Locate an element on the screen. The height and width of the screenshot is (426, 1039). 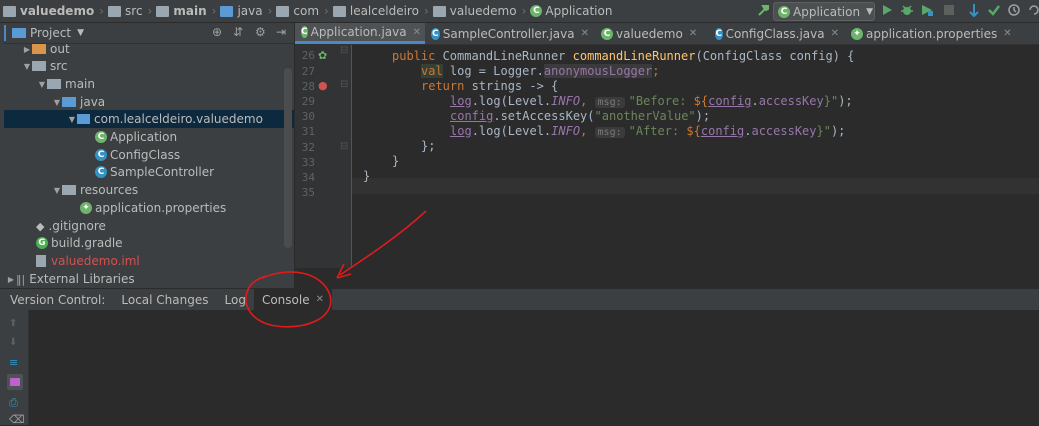
revert-icon is located at coordinates (1033, 10).